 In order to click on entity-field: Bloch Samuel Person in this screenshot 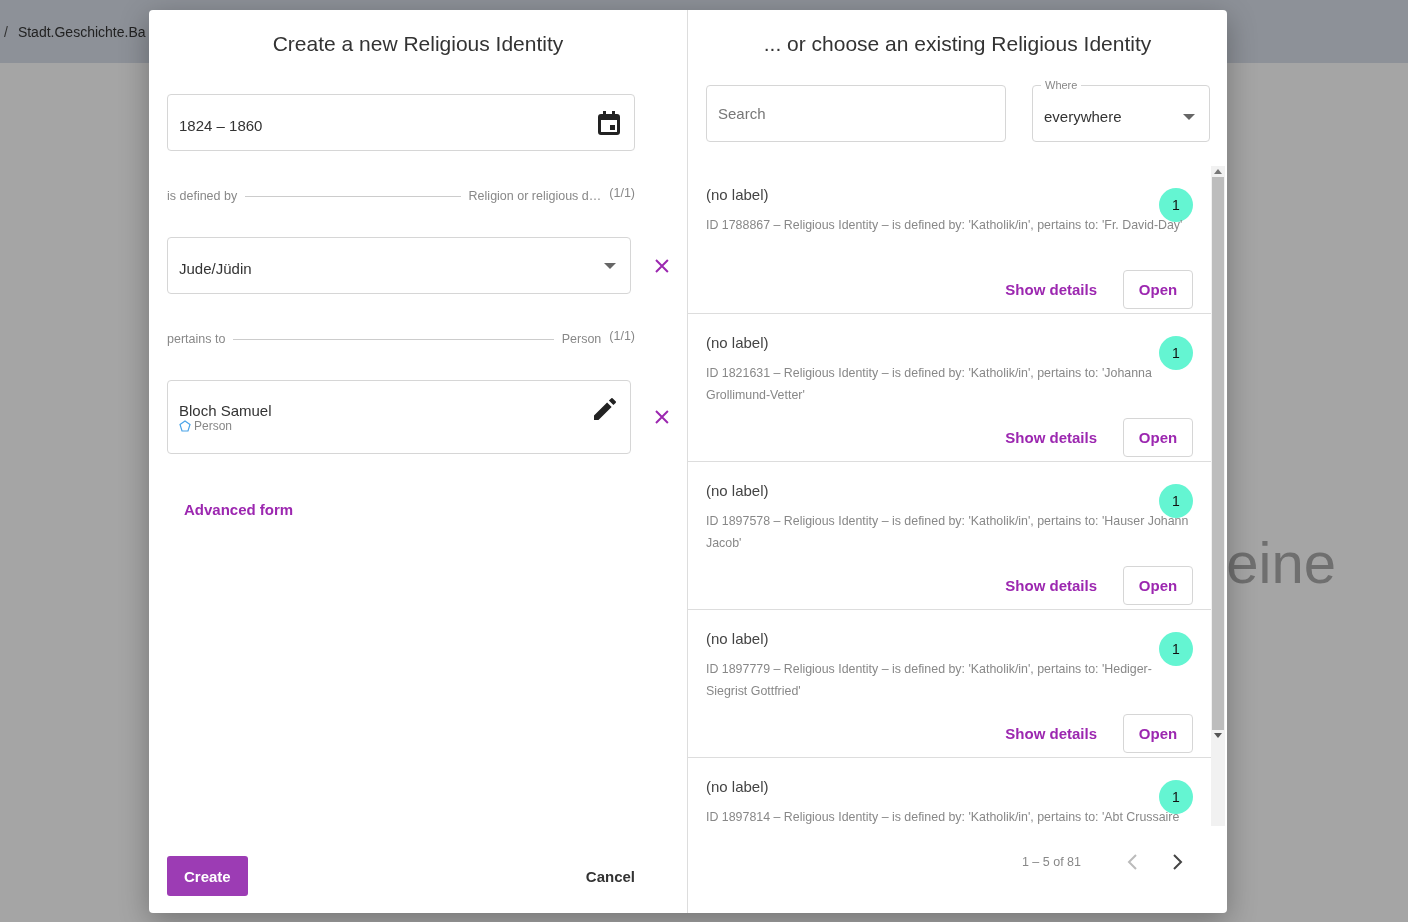, I will do `click(399, 417)`.